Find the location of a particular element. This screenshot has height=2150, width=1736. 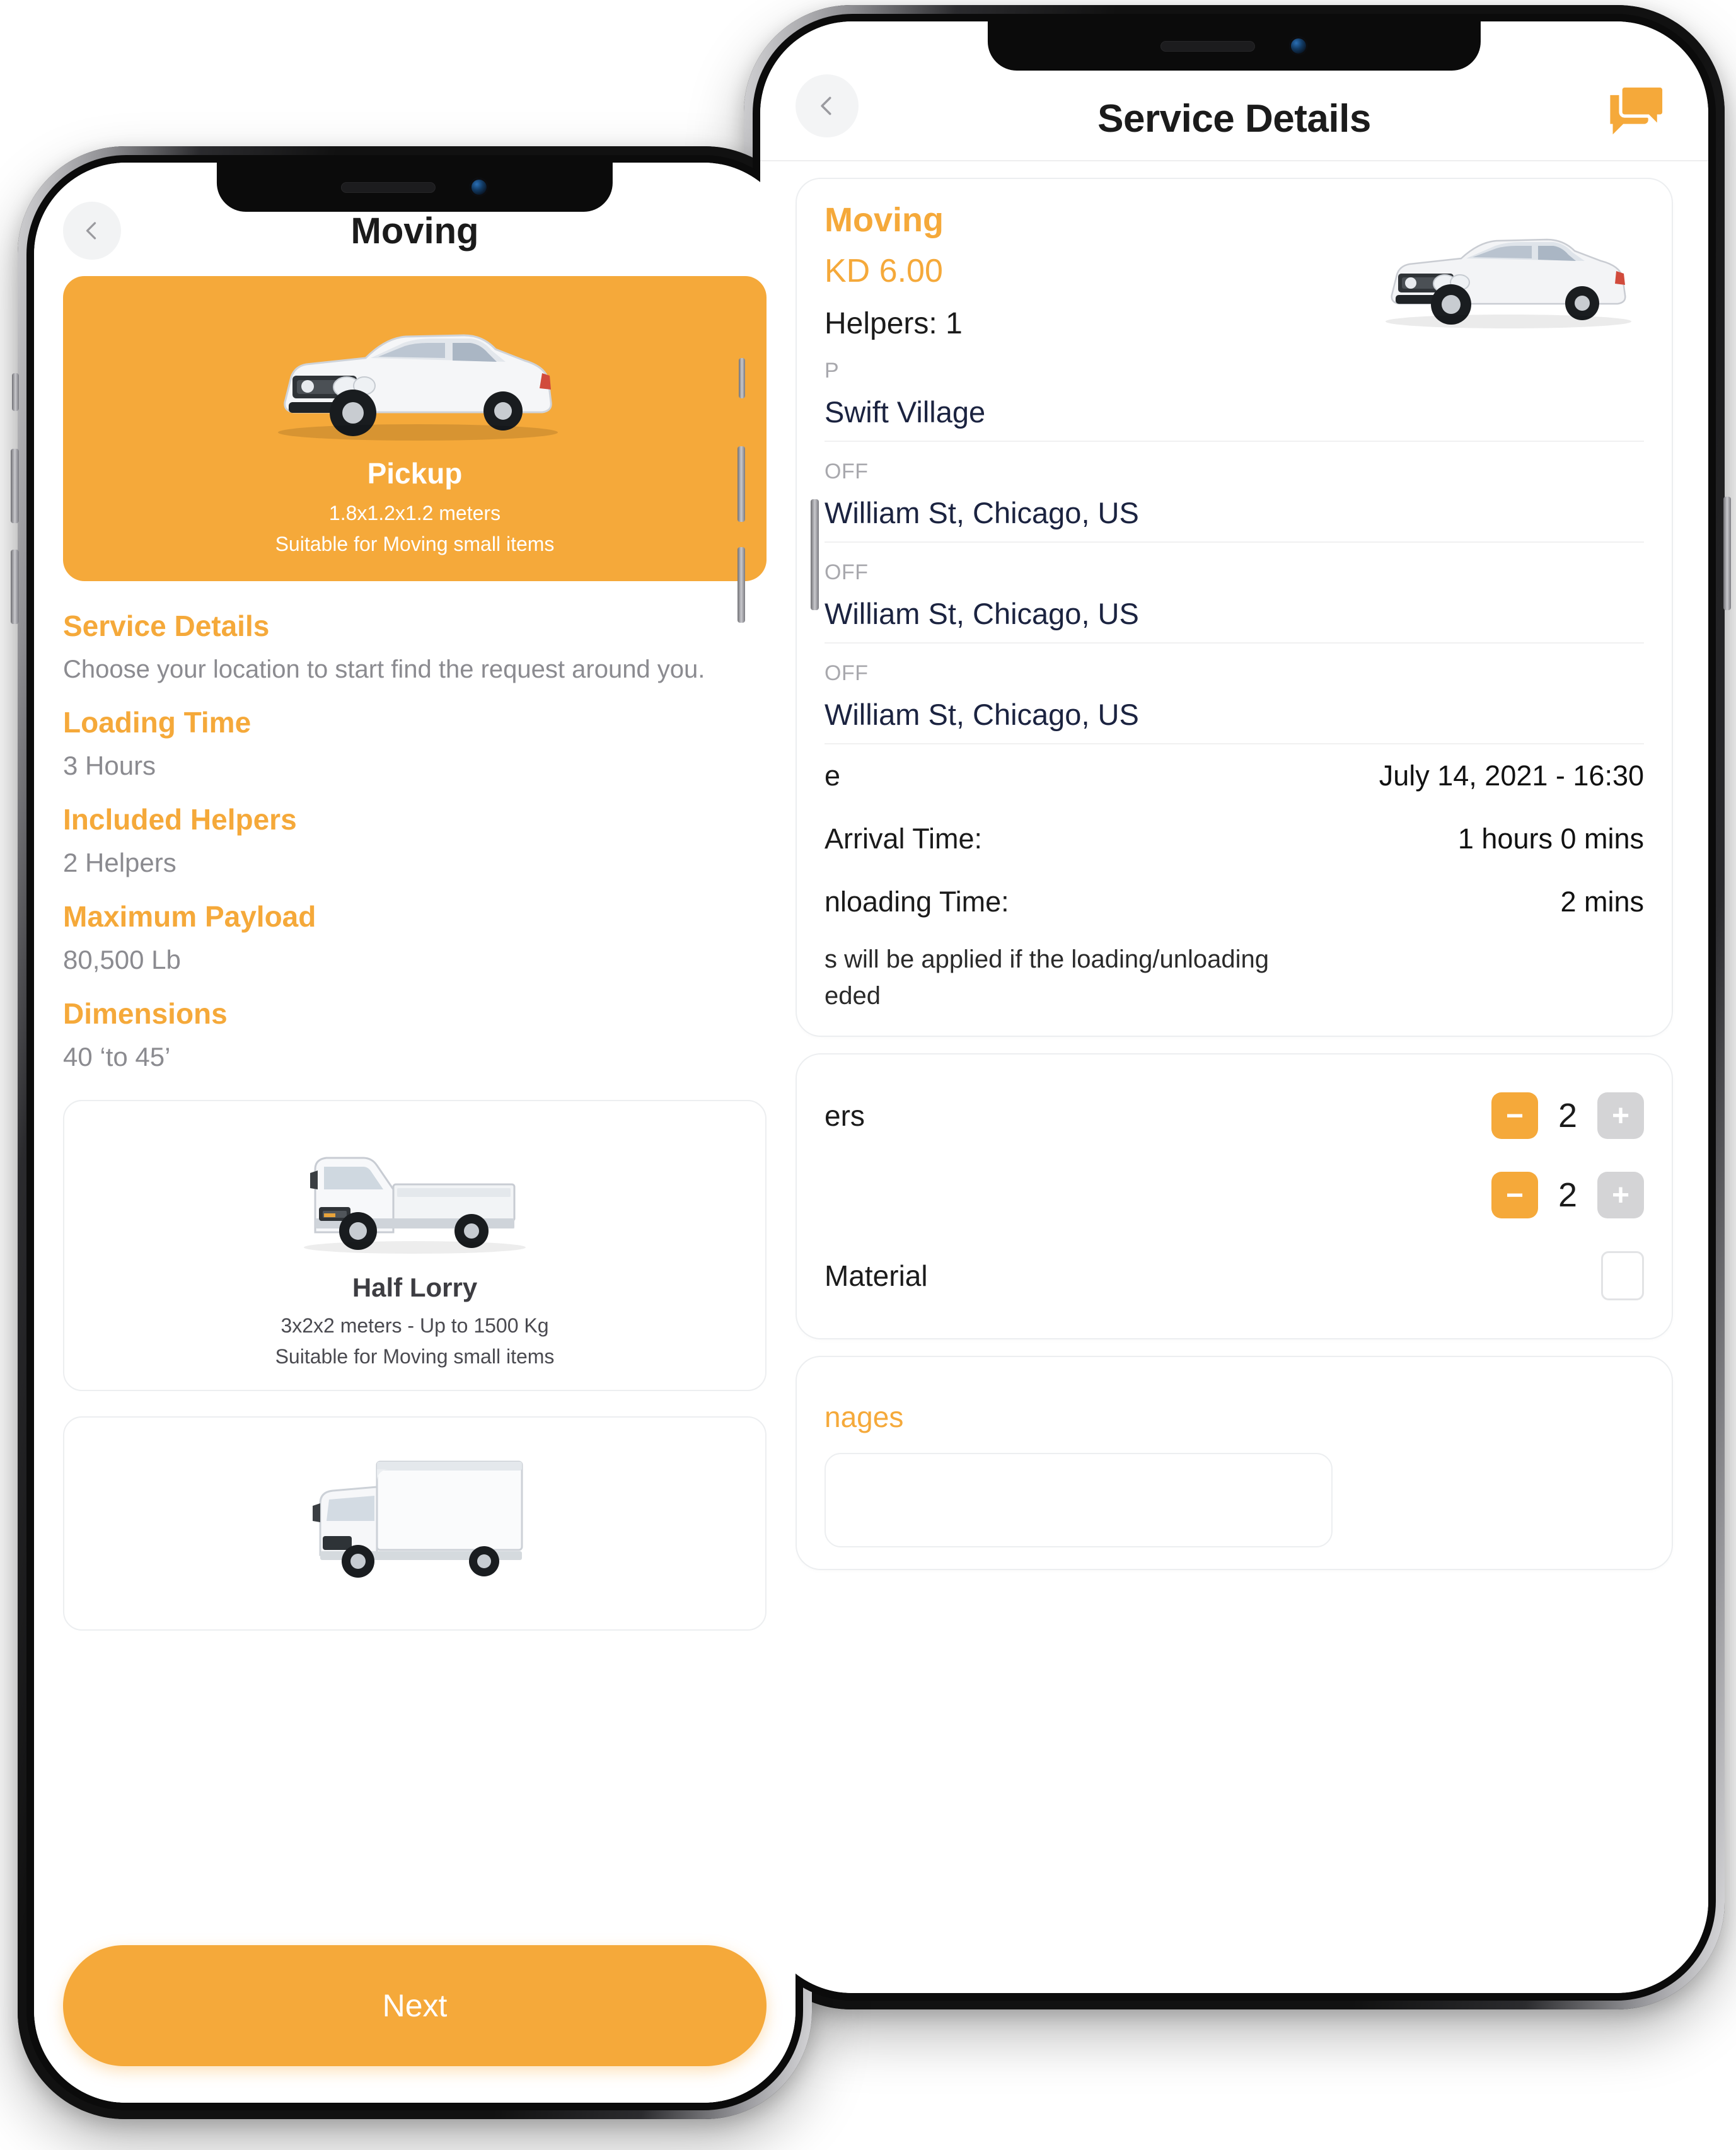

options-card: ers − 2 + − 2 + Material is located at coordinates (1235, 1196).